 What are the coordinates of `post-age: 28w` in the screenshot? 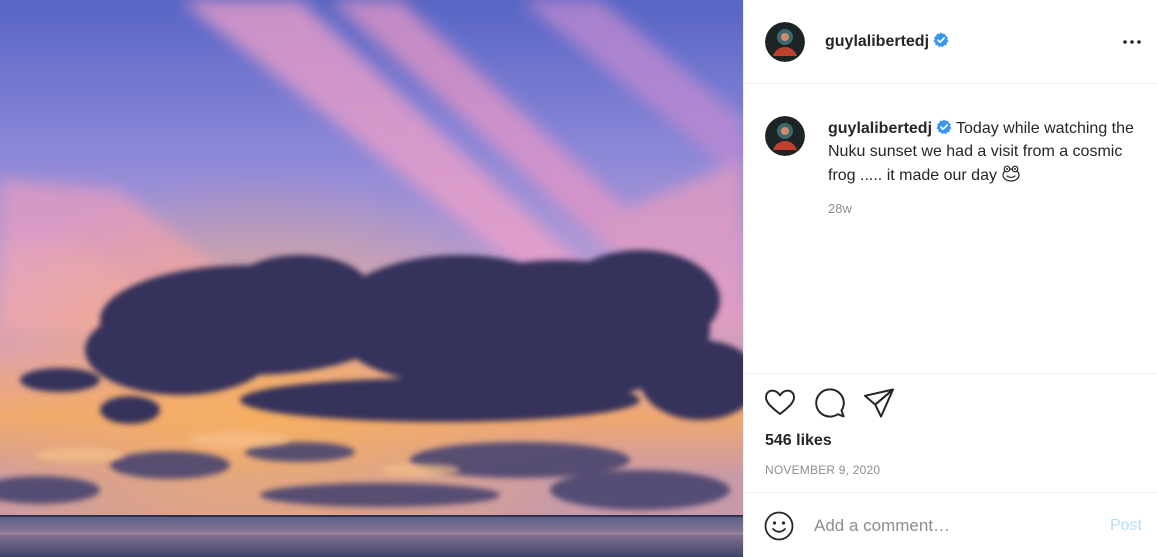 It's located at (840, 208).